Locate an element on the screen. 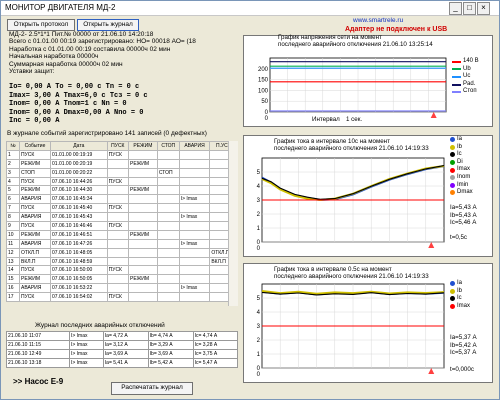  events-column-header: Дата is located at coordinates (79, 146).